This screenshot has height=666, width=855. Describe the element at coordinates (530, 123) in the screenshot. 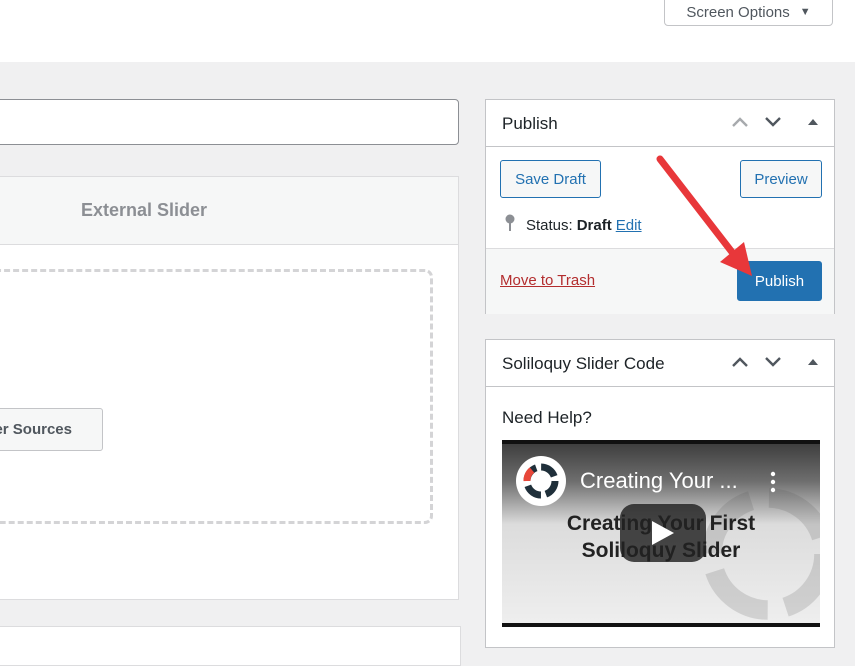

I see `publish-box-title: Publish` at that location.